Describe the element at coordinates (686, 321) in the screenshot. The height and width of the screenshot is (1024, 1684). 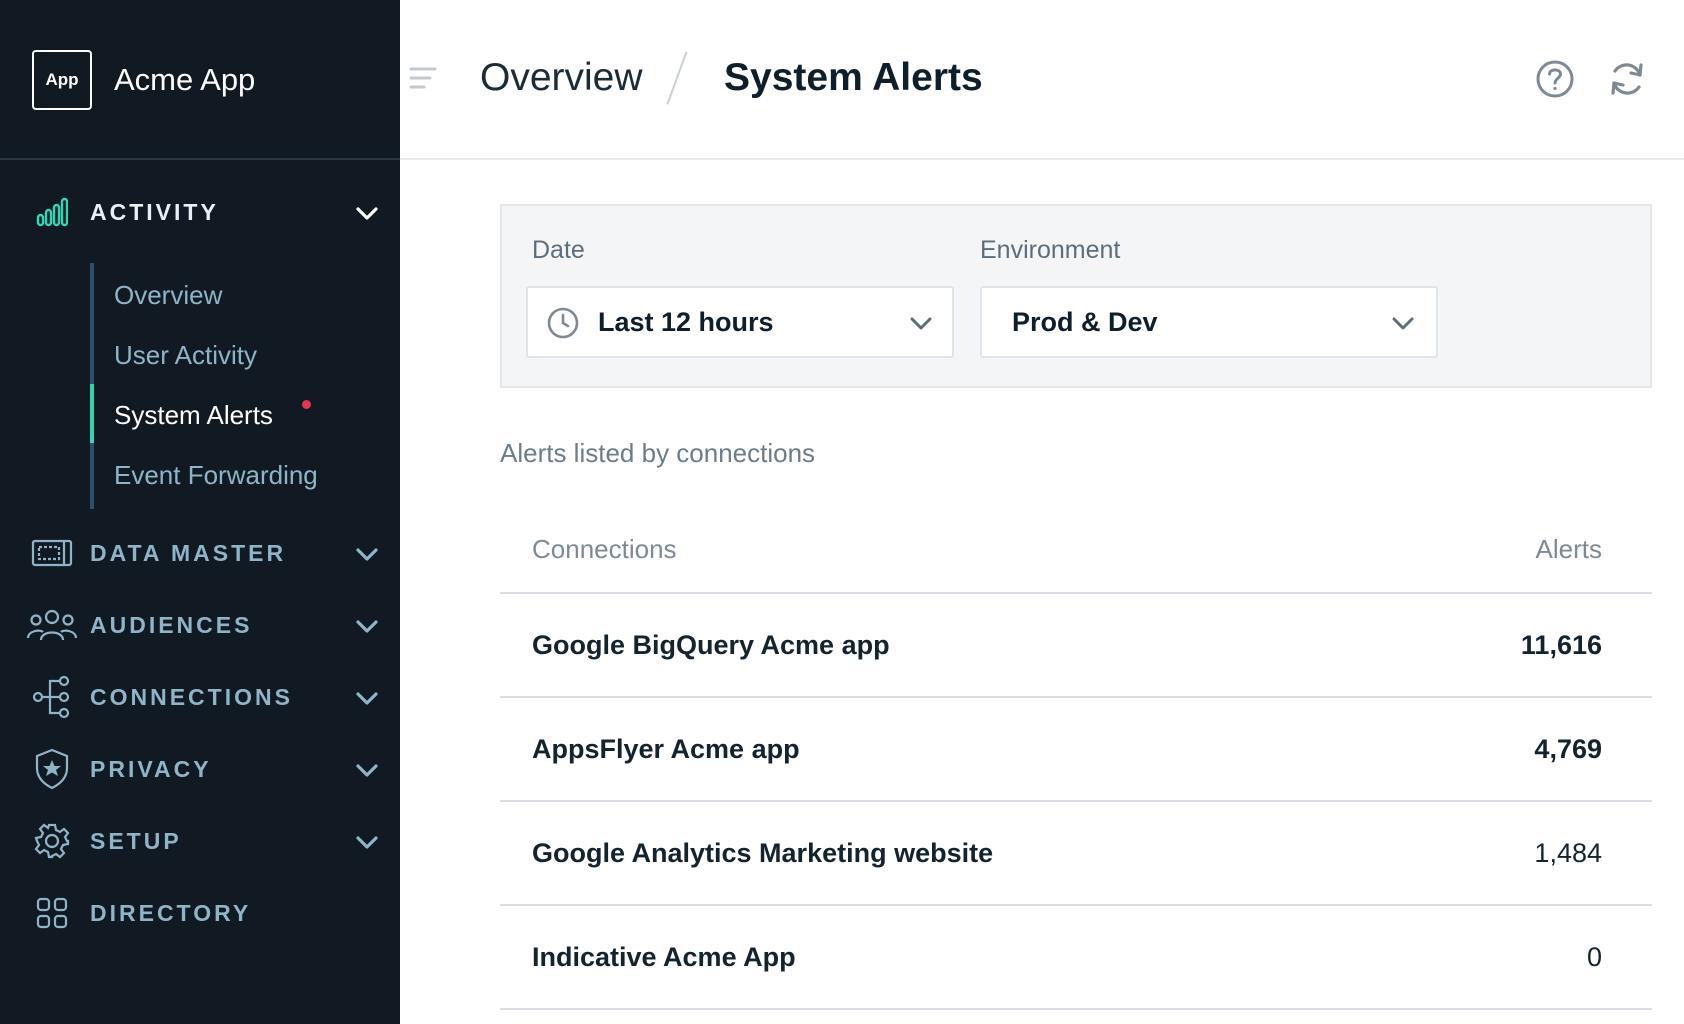
I see `date-select-value: Last 12 hours` at that location.